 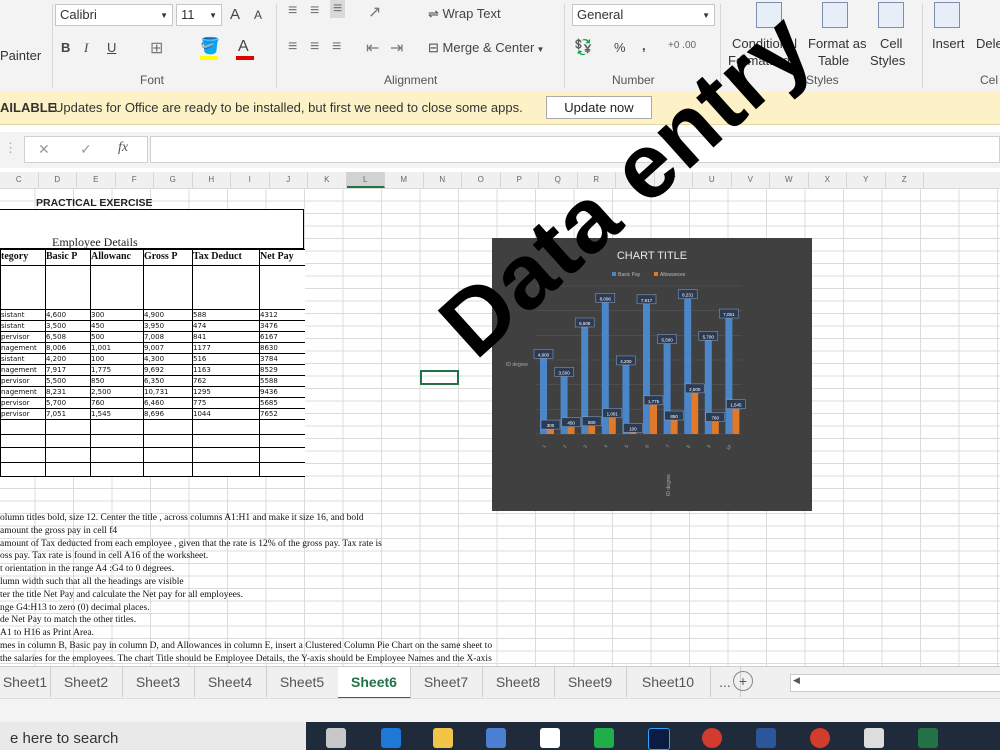 I want to click on align-bottom-icon: ≡, so click(x=338, y=9).